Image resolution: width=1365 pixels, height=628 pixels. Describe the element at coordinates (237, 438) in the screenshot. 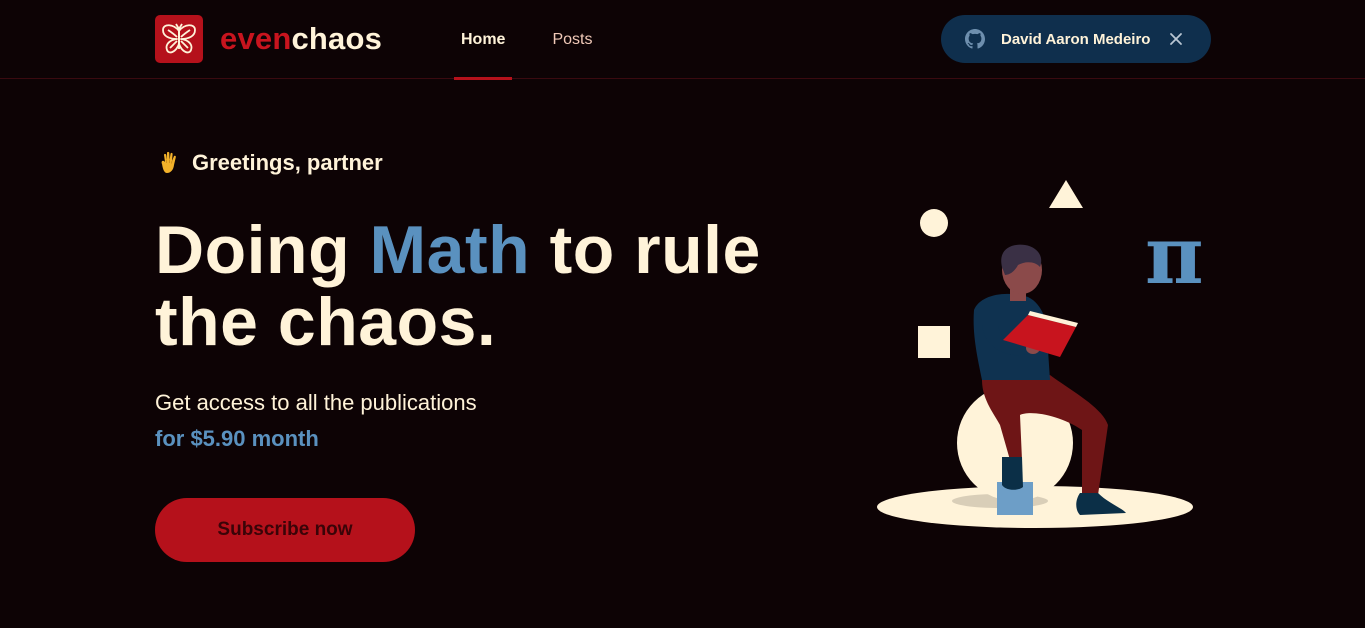

I see `price-text: for $5.90 month` at that location.